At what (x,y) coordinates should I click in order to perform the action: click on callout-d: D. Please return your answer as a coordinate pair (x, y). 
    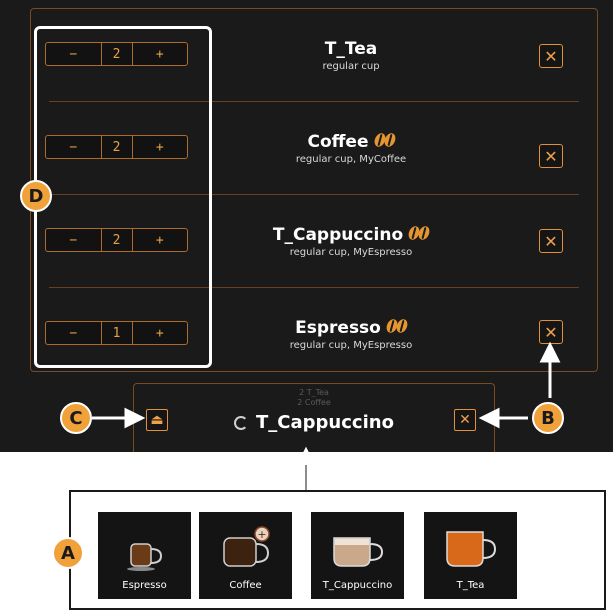
    Looking at the image, I should click on (36, 196).